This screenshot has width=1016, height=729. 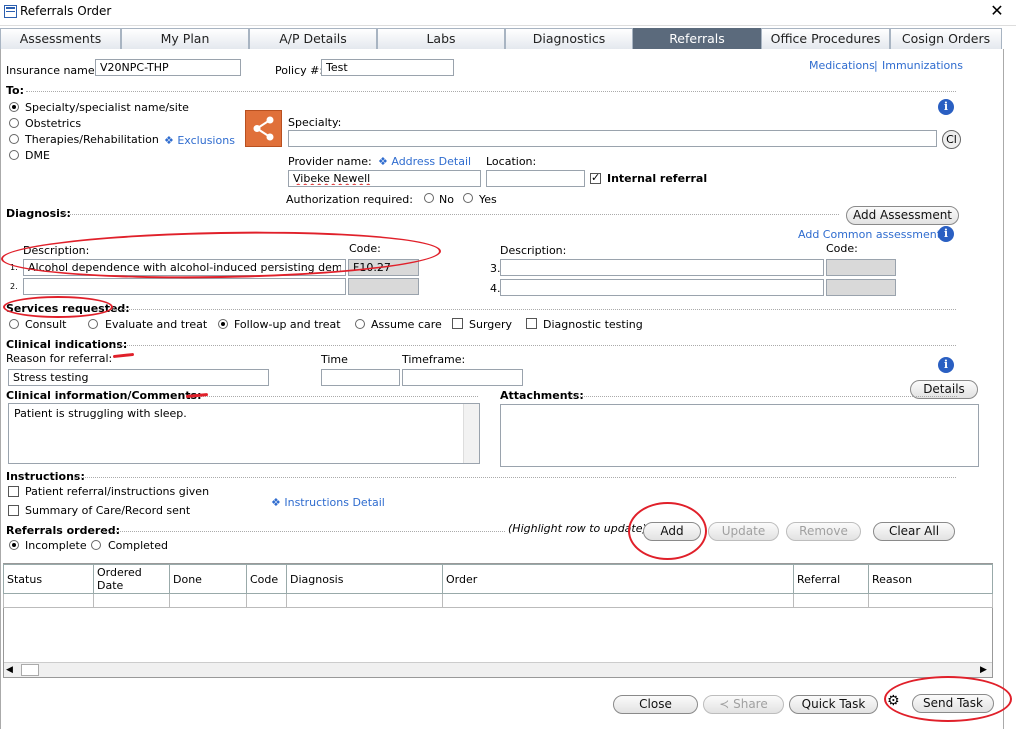 I want to click on col-diagnosis: Diagnosis, so click(x=364, y=579).